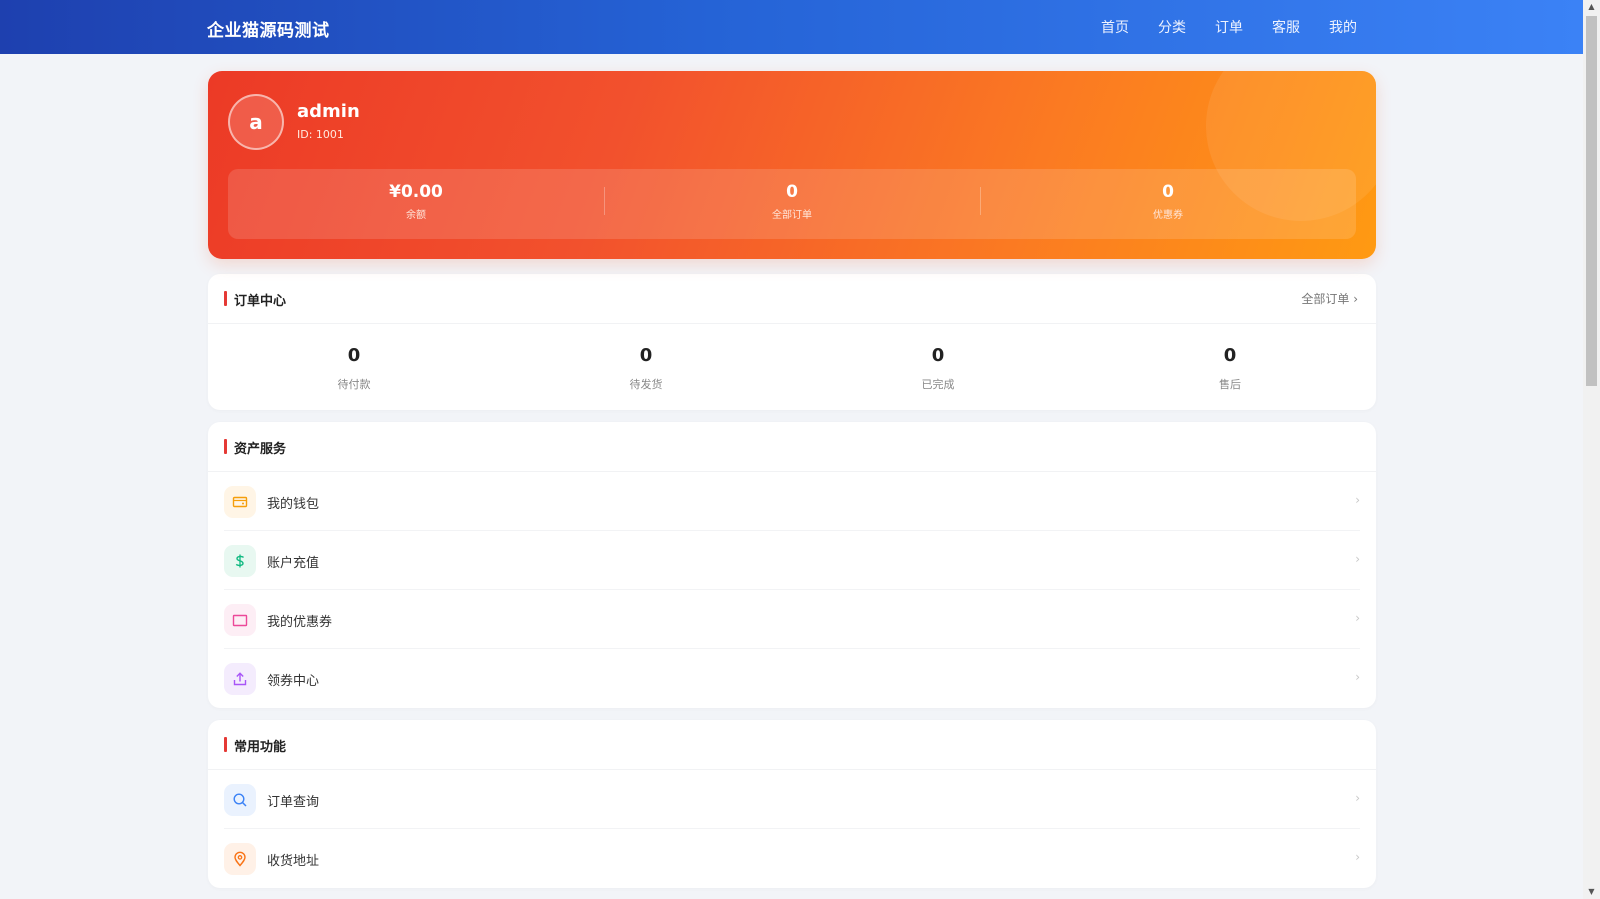 The width and height of the screenshot is (1600, 899). I want to click on stat-label: 余额, so click(416, 215).